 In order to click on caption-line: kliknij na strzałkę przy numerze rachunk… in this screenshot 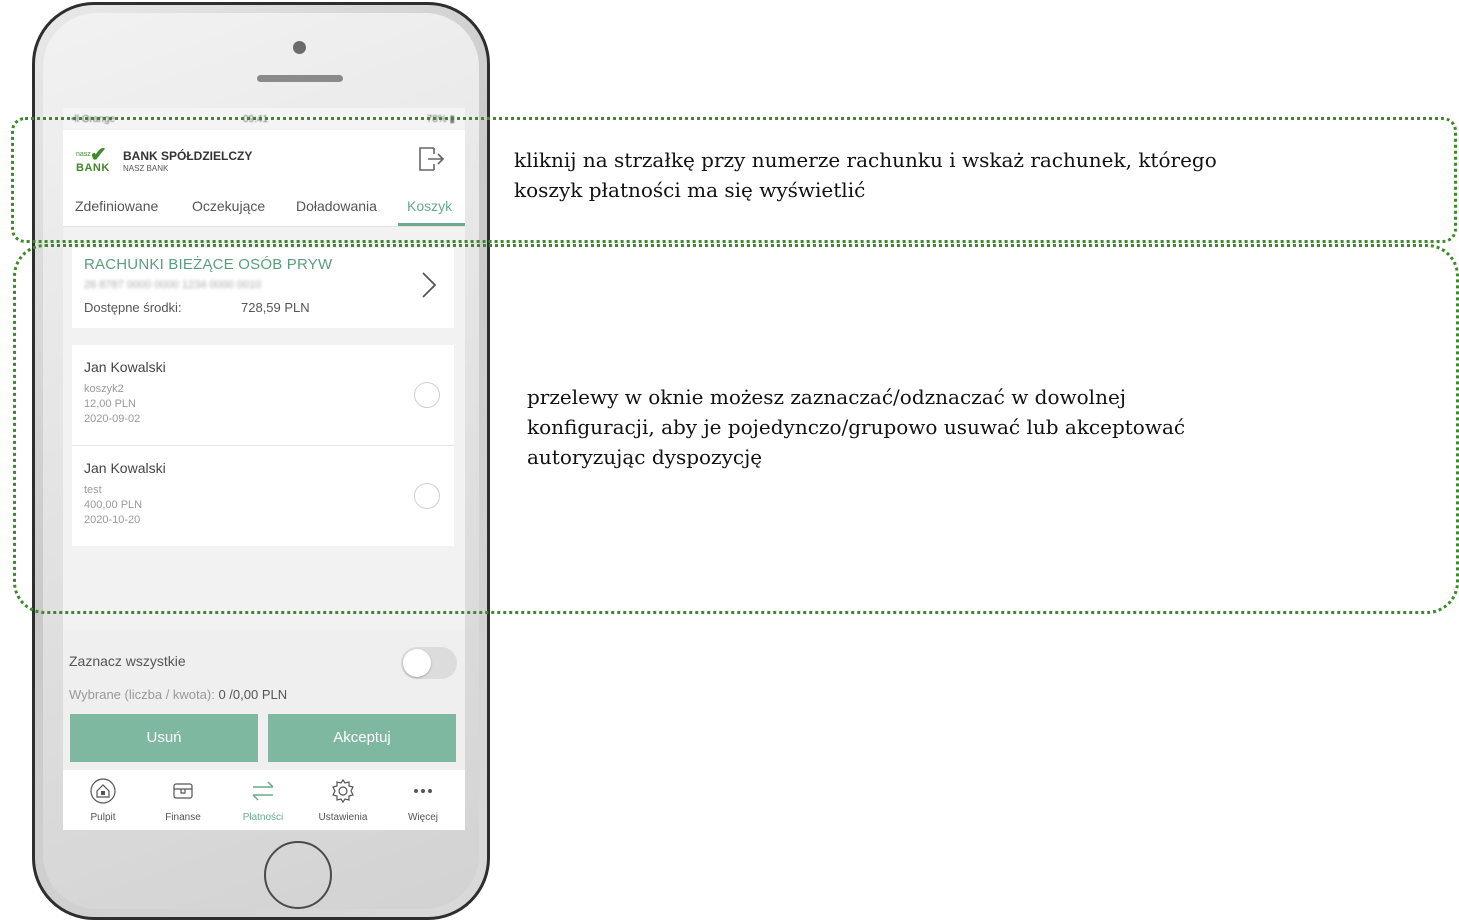, I will do `click(865, 160)`.